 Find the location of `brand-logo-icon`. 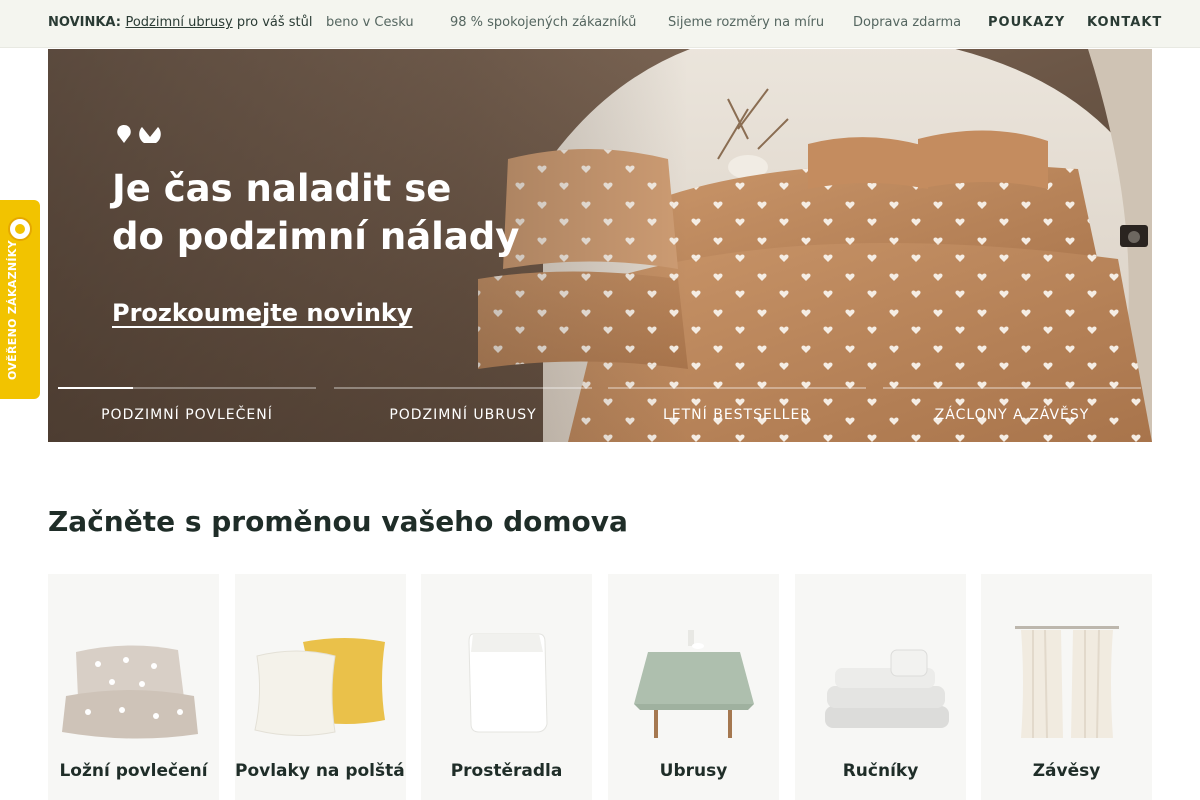

brand-logo-icon is located at coordinates (139, 134).